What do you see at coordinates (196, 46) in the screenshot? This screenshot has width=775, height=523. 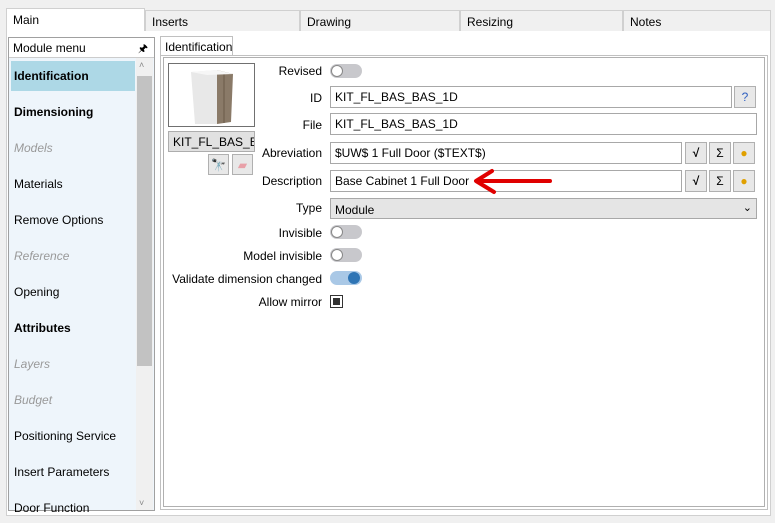 I see `tab-identification: Identification` at bounding box center [196, 46].